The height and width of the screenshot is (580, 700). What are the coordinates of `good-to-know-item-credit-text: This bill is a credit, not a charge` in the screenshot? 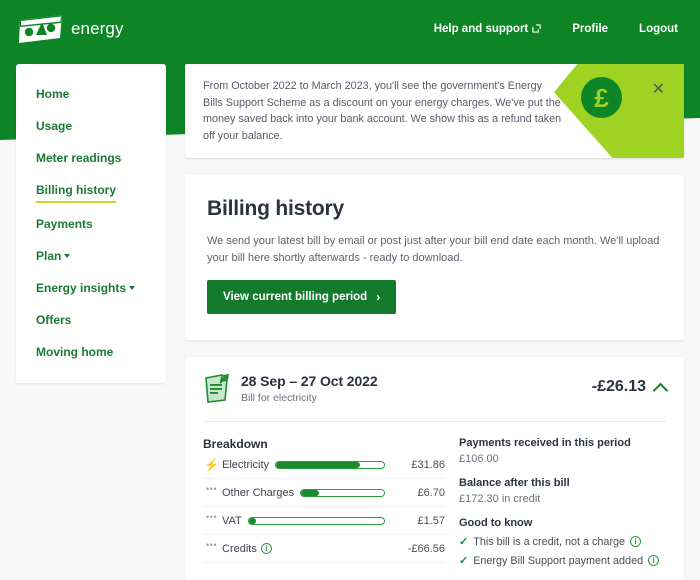 It's located at (549, 541).